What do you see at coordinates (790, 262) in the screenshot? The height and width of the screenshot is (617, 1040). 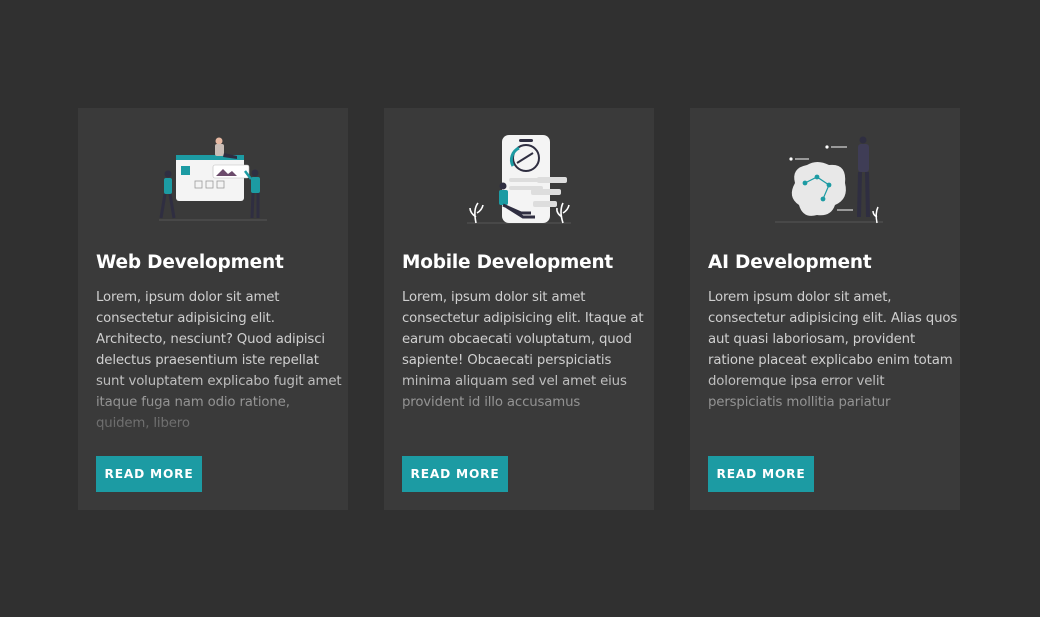 I see `card-title: AI Development` at bounding box center [790, 262].